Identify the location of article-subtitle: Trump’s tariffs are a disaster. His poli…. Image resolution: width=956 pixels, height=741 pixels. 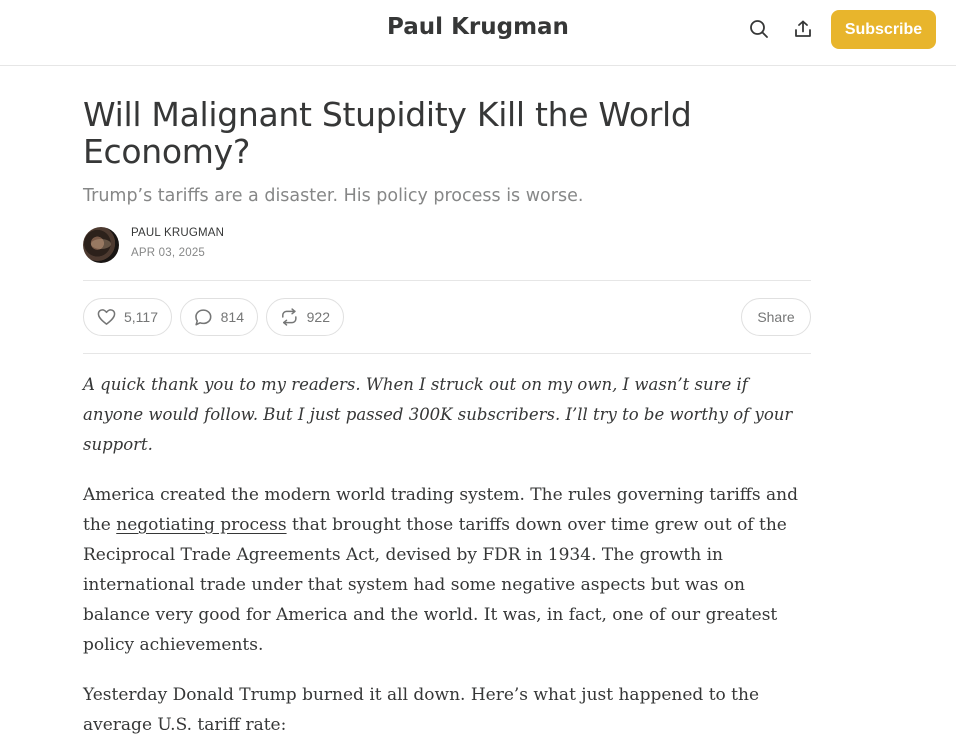
(333, 196).